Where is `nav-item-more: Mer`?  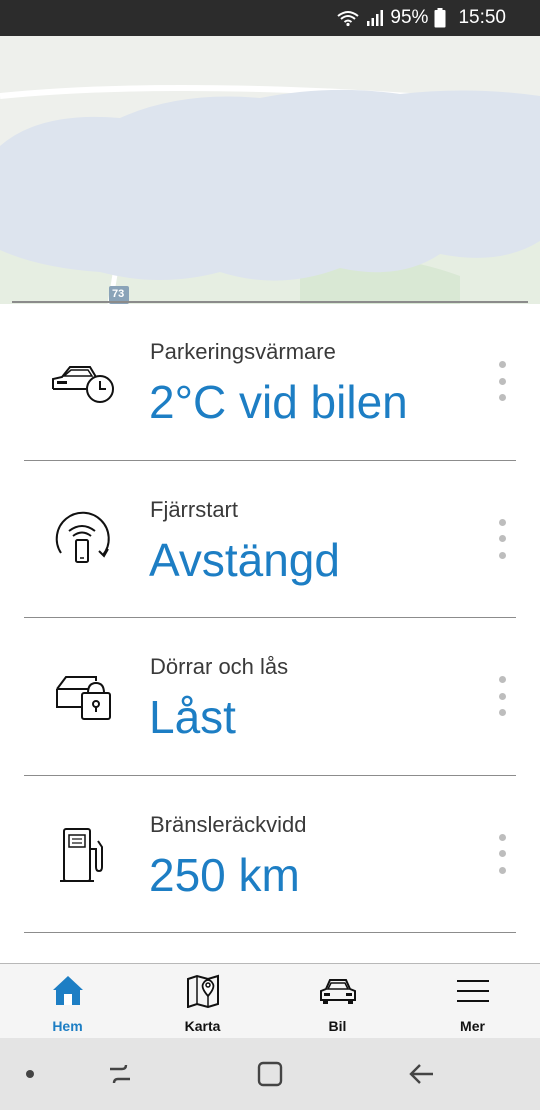 nav-item-more: Mer is located at coordinates (472, 1001).